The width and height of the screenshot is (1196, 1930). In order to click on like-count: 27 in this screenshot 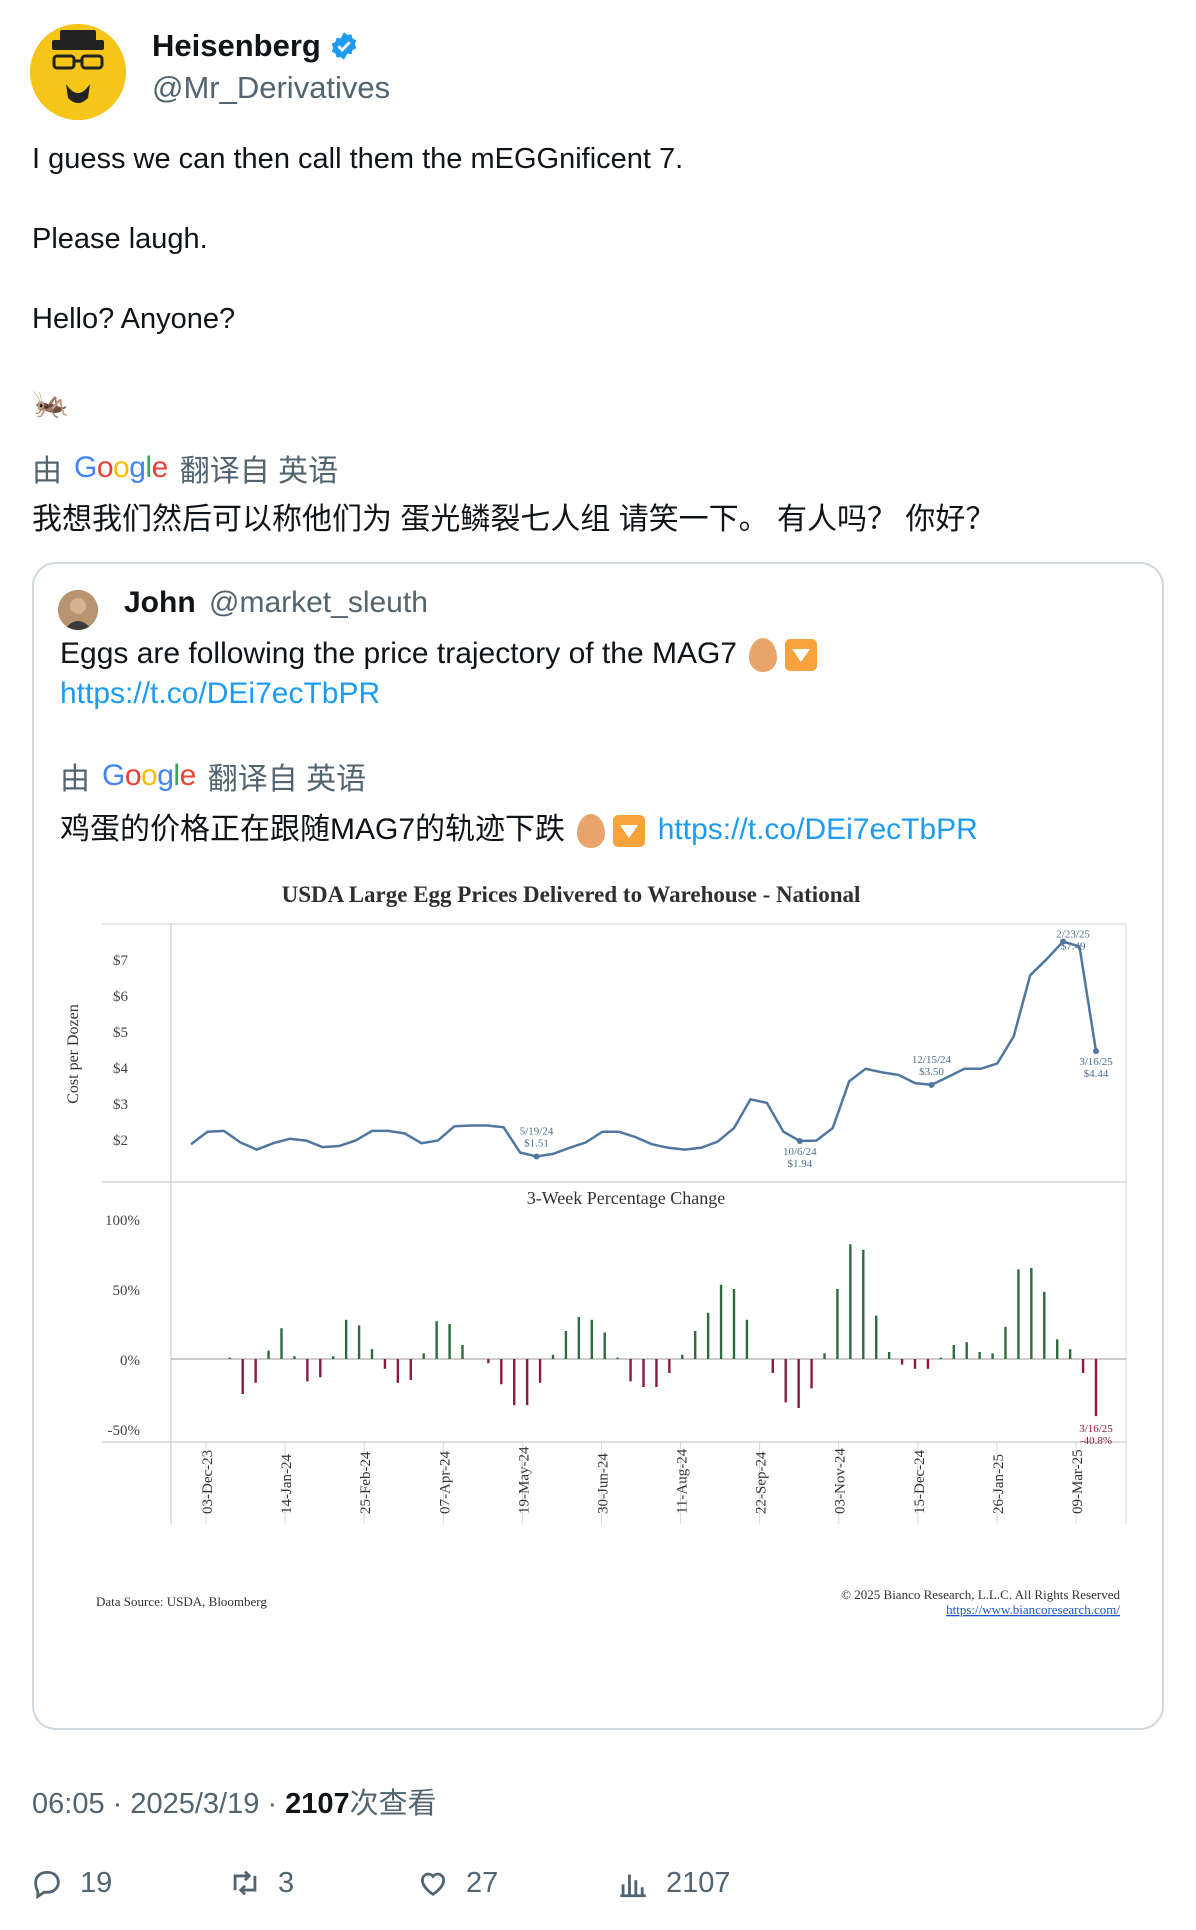, I will do `click(482, 1882)`.